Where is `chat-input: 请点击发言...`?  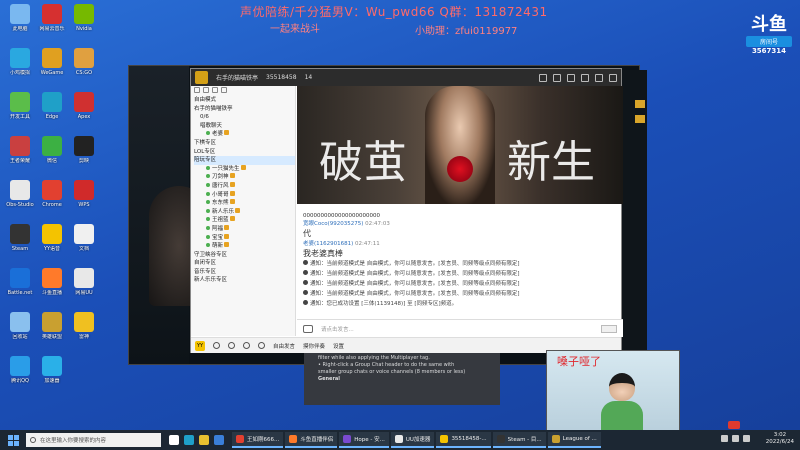 chat-input: 请点击发言... is located at coordinates (461, 329).